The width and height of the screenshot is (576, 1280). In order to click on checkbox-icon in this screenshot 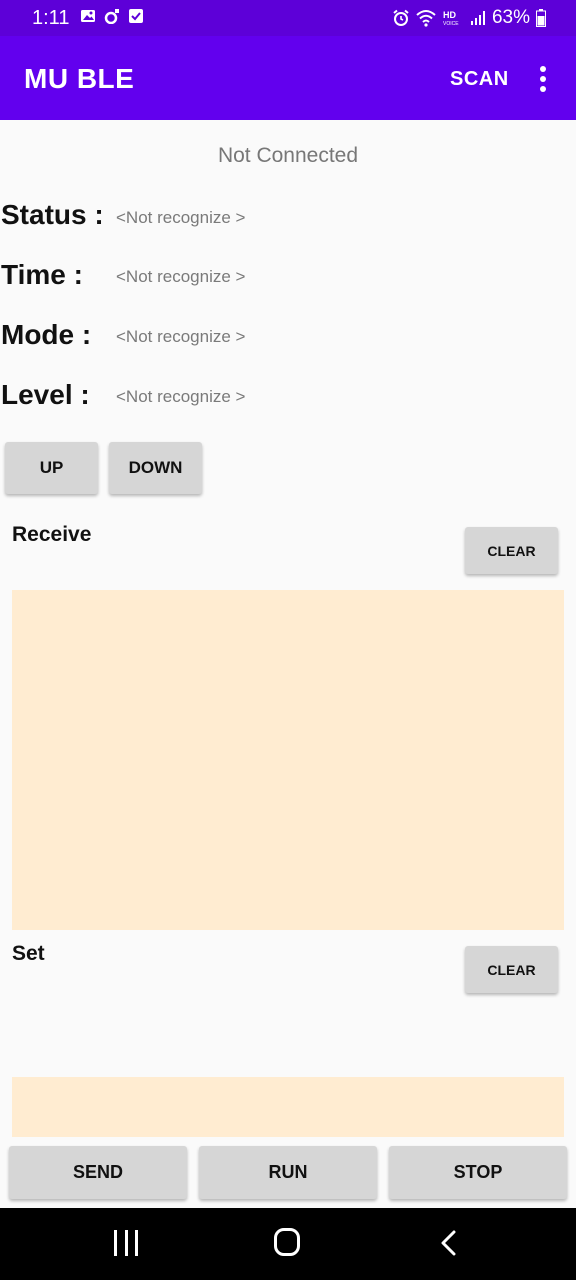, I will do `click(136, 16)`.